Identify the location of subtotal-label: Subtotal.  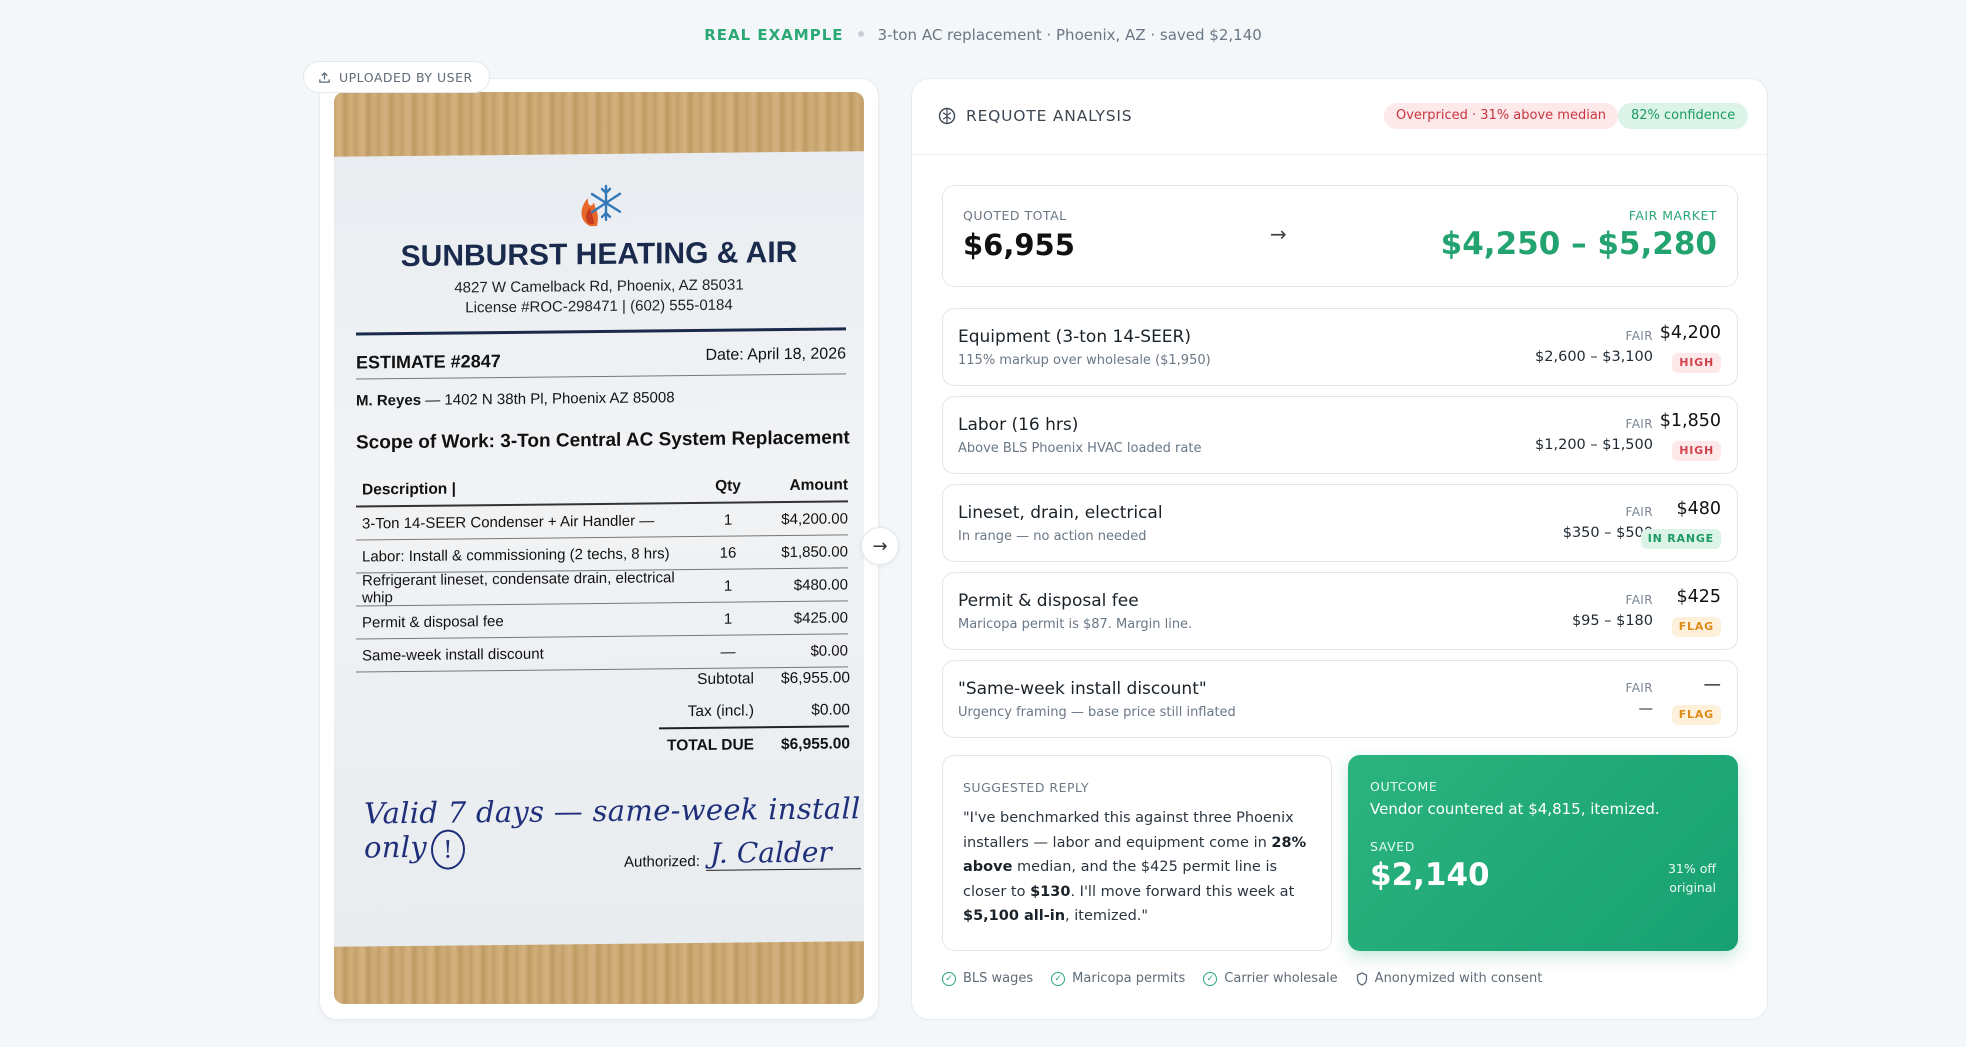
(725, 679).